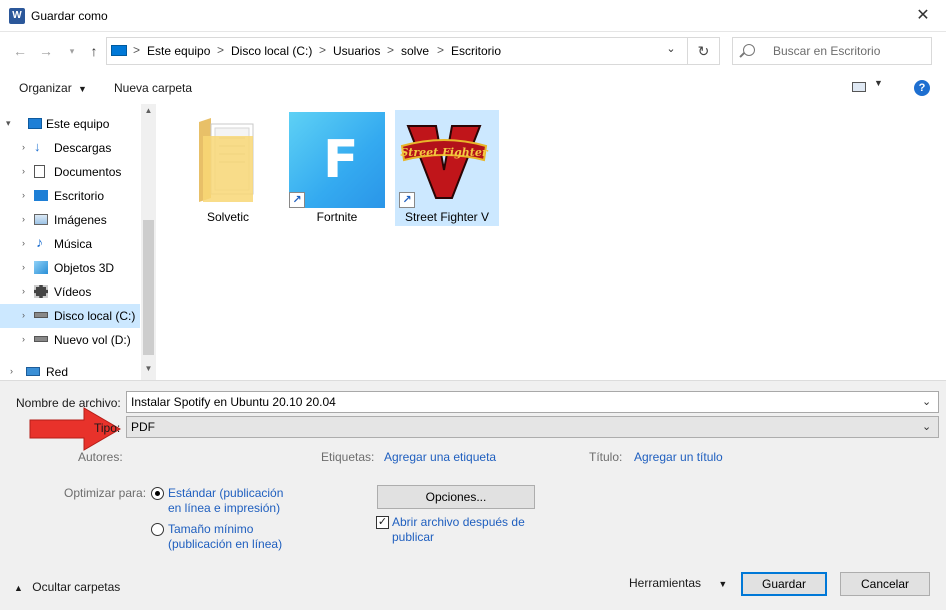 The height and width of the screenshot is (610, 946). I want to click on optimize-standard-radio, so click(157, 493).